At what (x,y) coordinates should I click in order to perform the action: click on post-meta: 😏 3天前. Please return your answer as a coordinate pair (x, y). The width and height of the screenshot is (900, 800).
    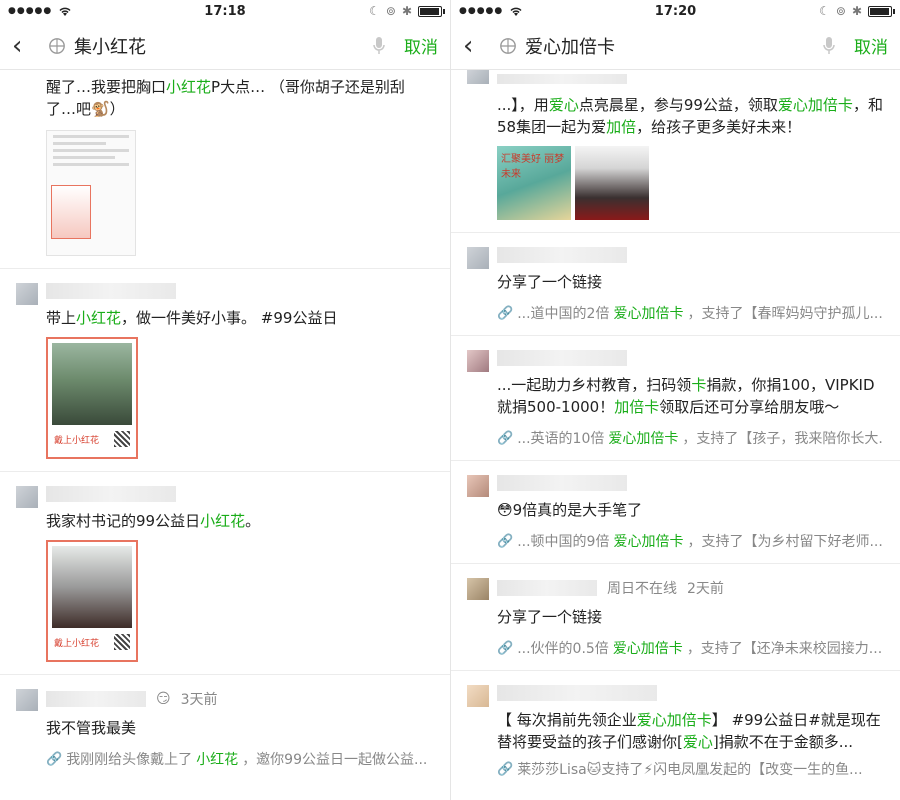
    Looking at the image, I should click on (240, 699).